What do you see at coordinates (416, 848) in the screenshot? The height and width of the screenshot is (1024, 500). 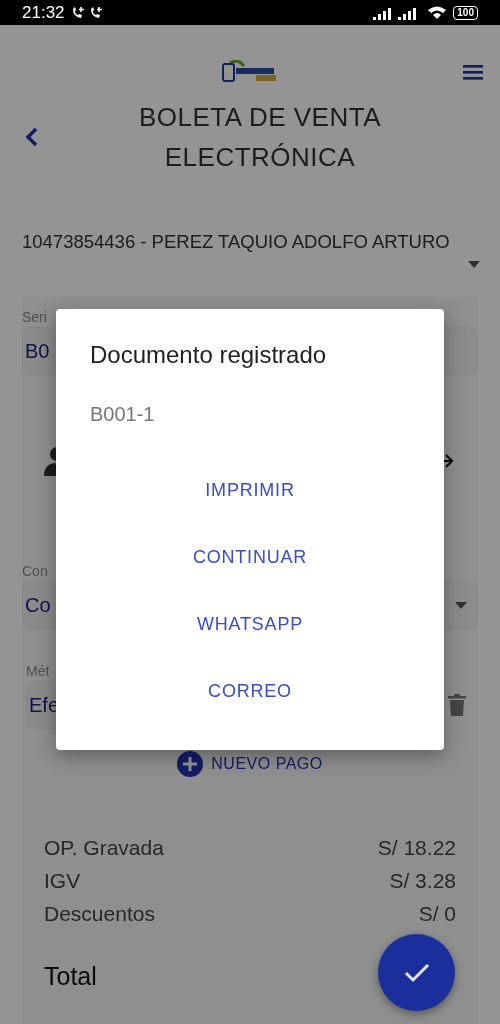 I see `total-value: S/ 18.22` at bounding box center [416, 848].